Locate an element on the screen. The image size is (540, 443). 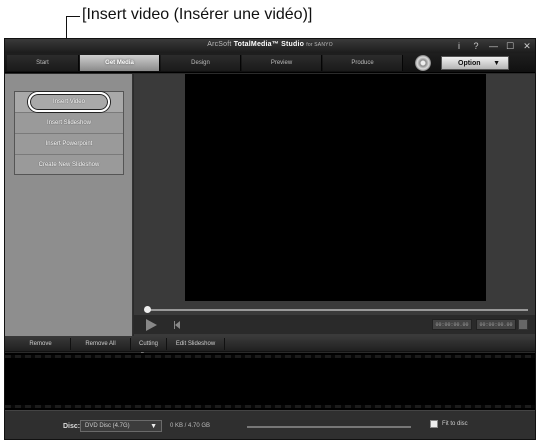
disc-label: Disc: is located at coordinates (72, 426).